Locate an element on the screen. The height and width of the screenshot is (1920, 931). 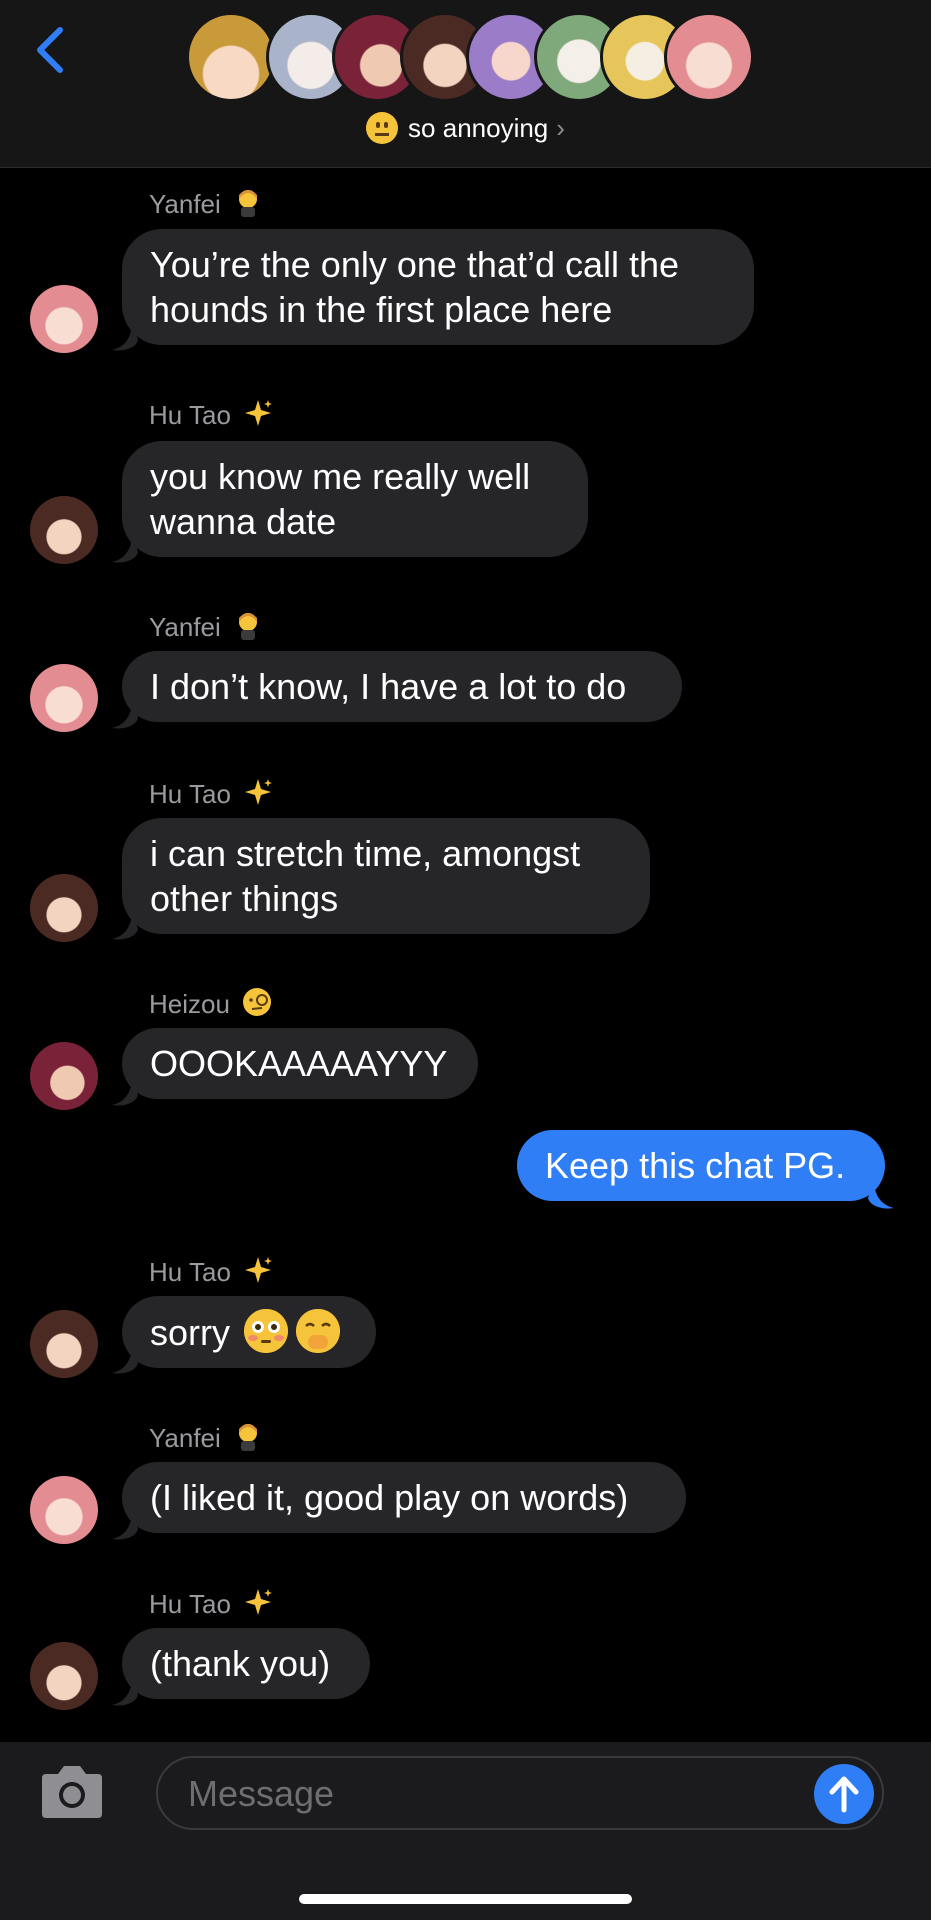
home-indicator is located at coordinates (465, 1899).